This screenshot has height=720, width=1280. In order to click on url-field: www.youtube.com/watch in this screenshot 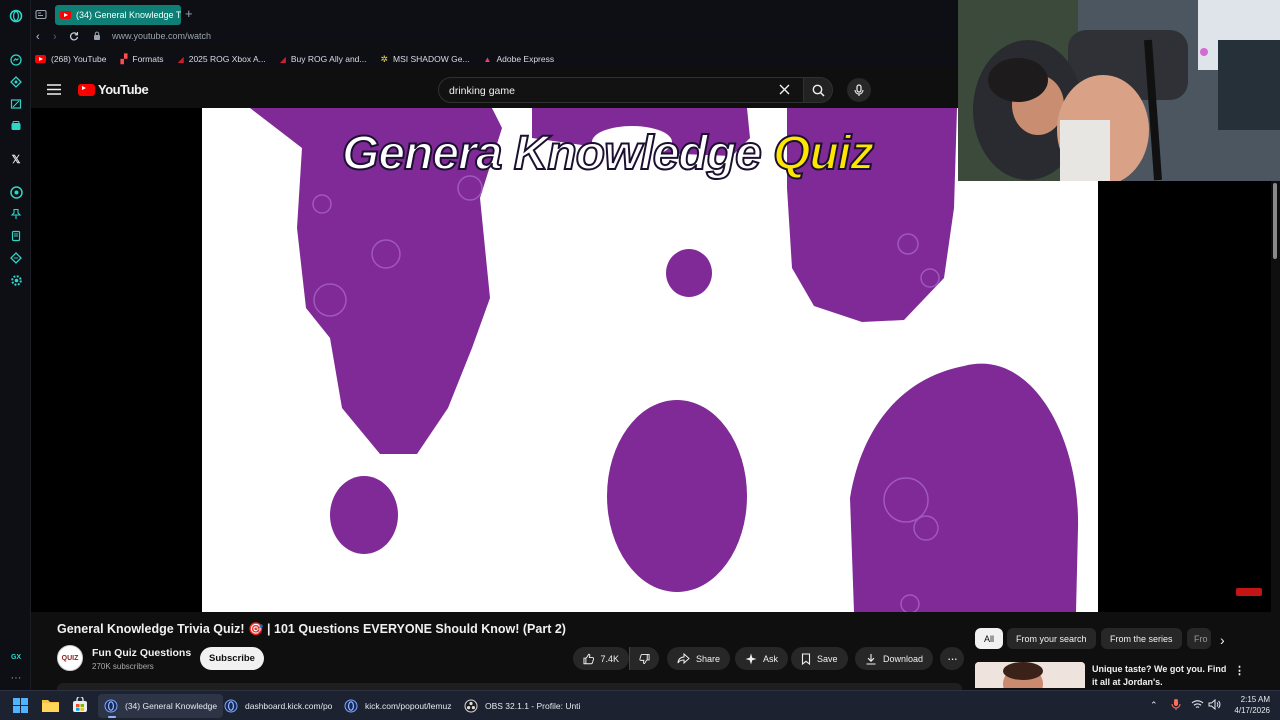, I will do `click(161, 36)`.